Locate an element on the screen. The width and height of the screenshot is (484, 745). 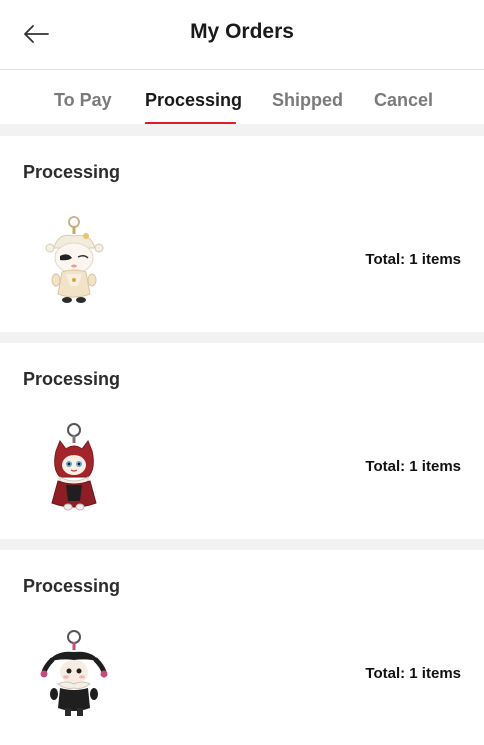
product-thumbnail-white-jester is located at coordinates (74, 259).